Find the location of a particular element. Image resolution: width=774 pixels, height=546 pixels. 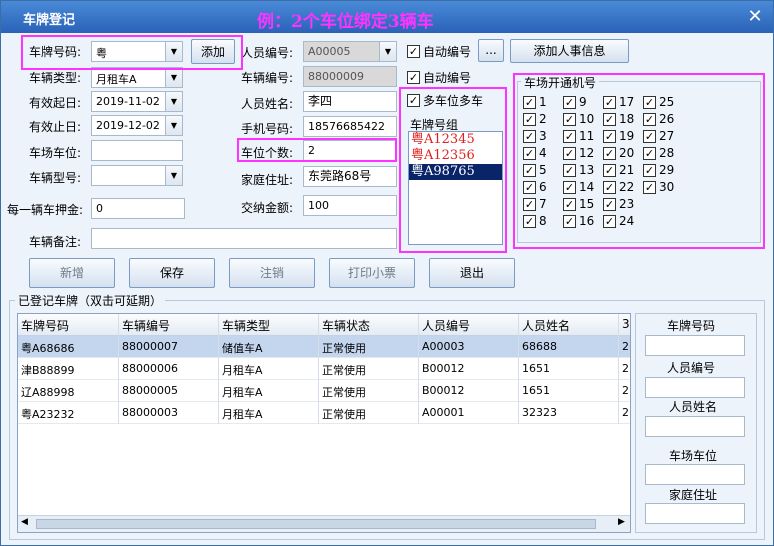

scroll-left-icon: ◀ is located at coordinates (24, 522).